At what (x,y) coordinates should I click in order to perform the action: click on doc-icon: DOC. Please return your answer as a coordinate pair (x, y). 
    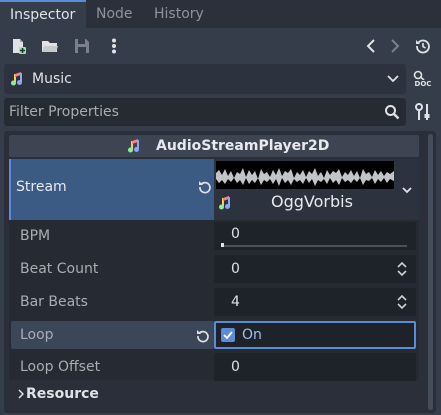
    Looking at the image, I should click on (423, 79).